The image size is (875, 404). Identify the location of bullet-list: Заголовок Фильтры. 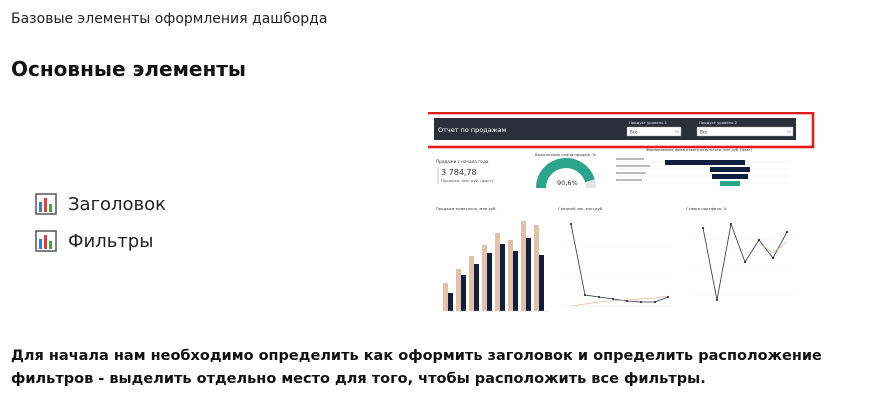
(100, 229).